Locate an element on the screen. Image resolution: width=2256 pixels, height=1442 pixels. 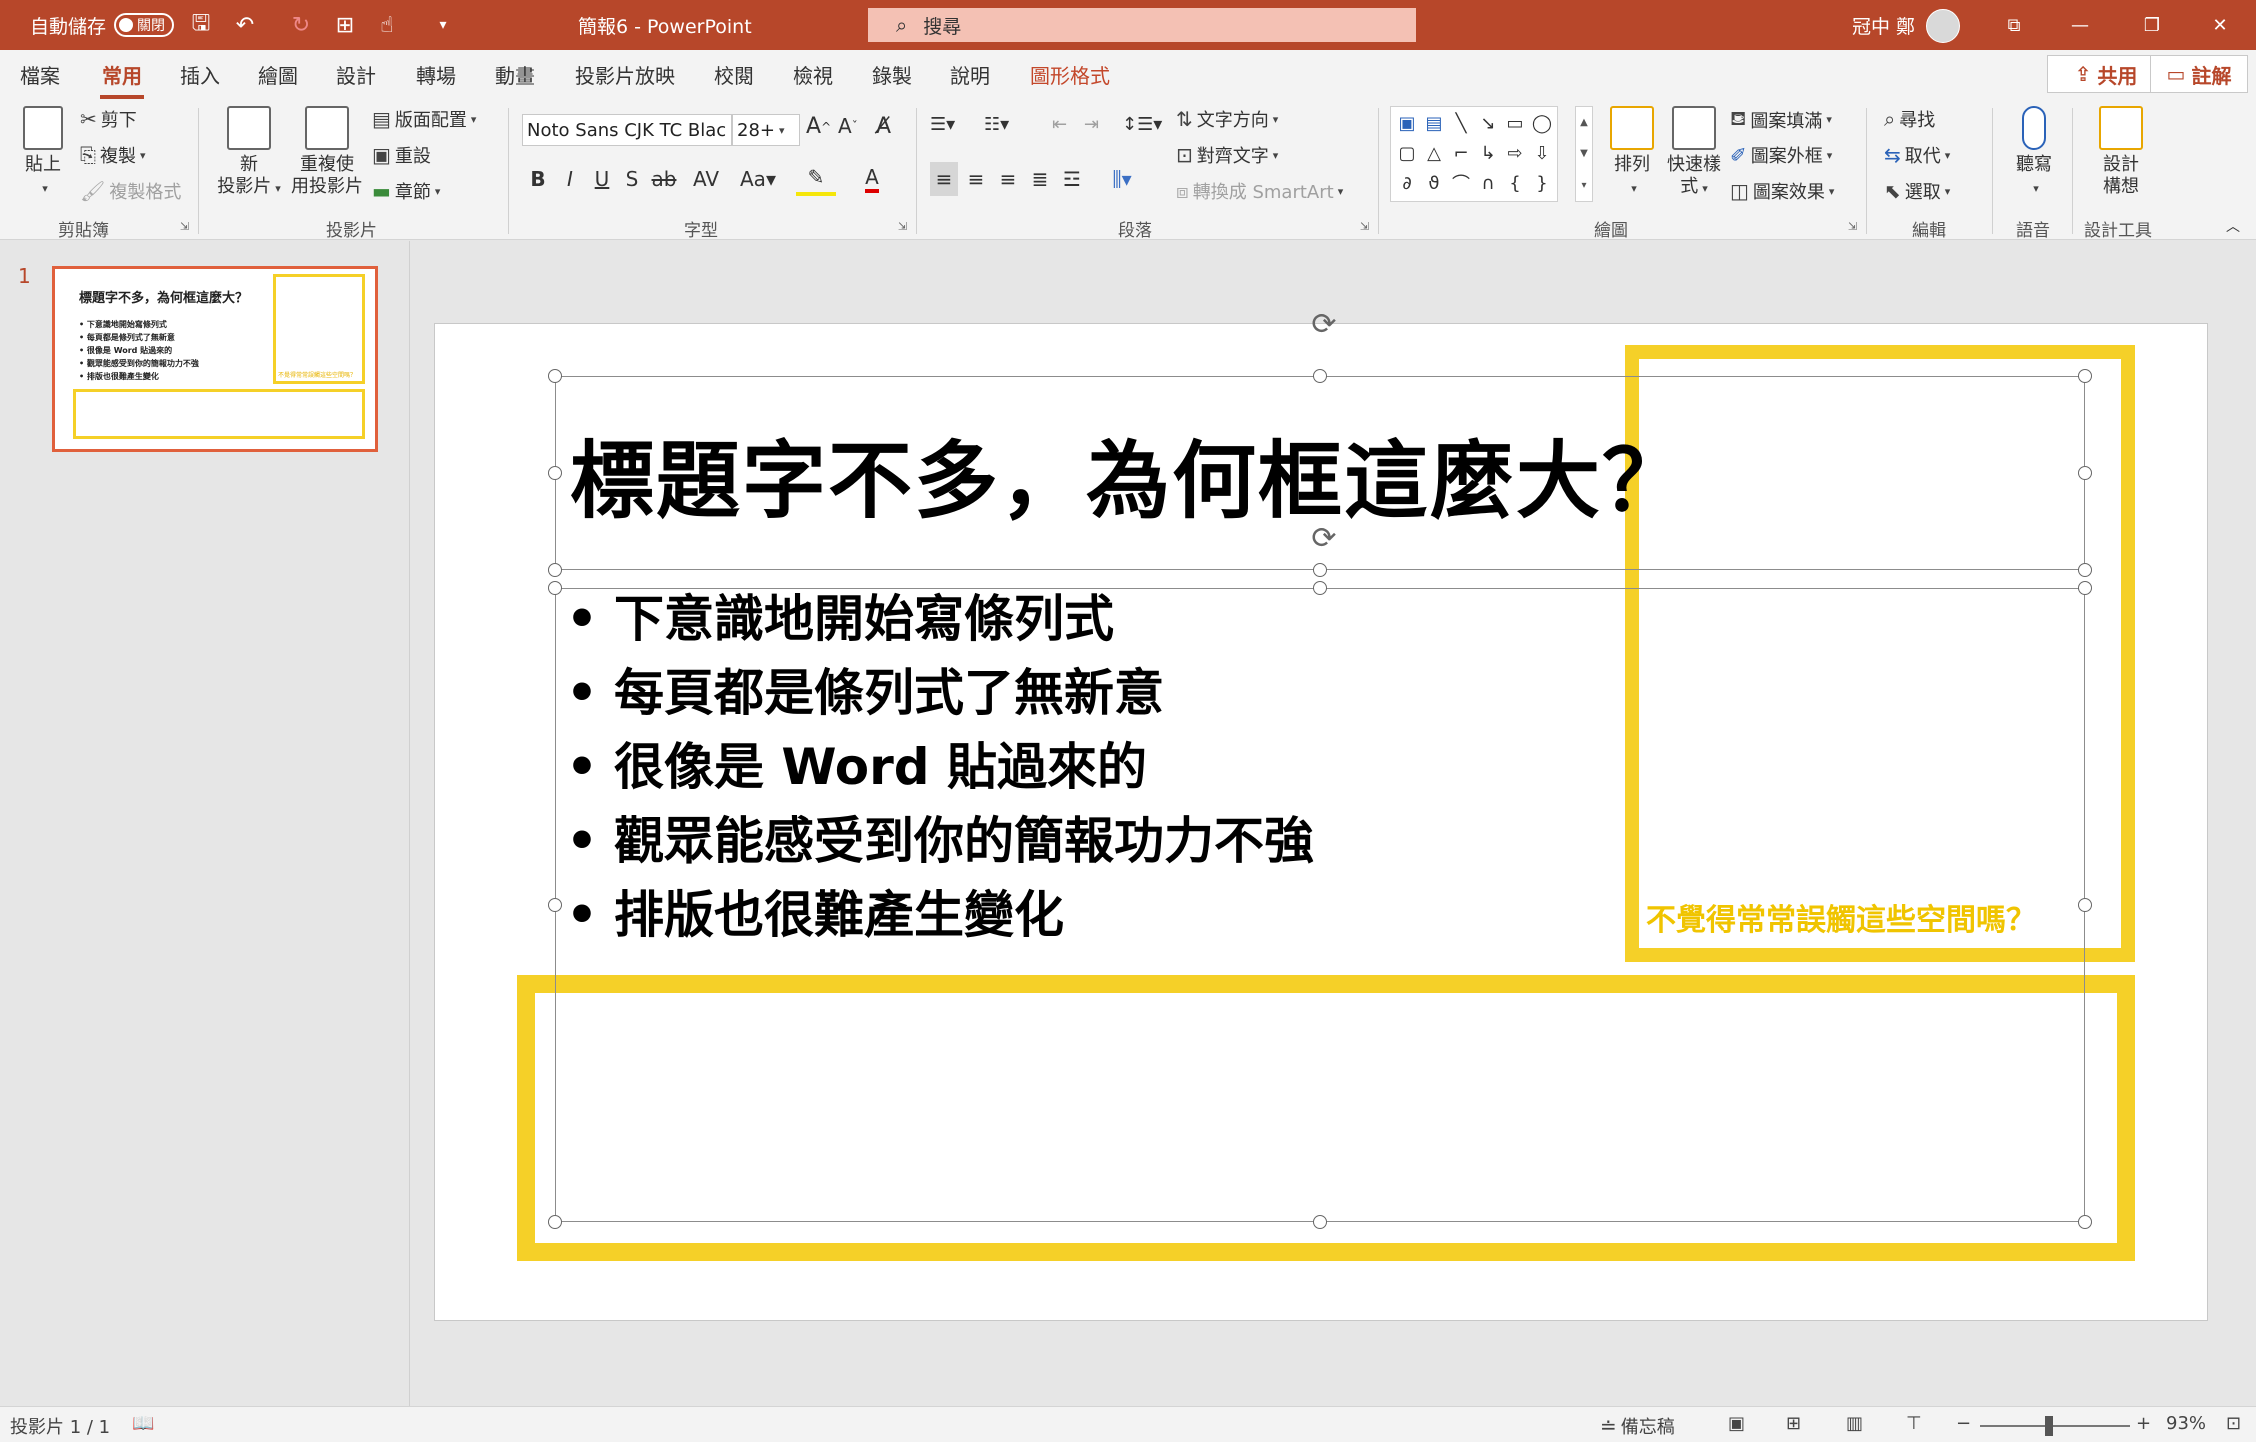
chevron-up-icon: ▲ is located at coordinates (1584, 122).